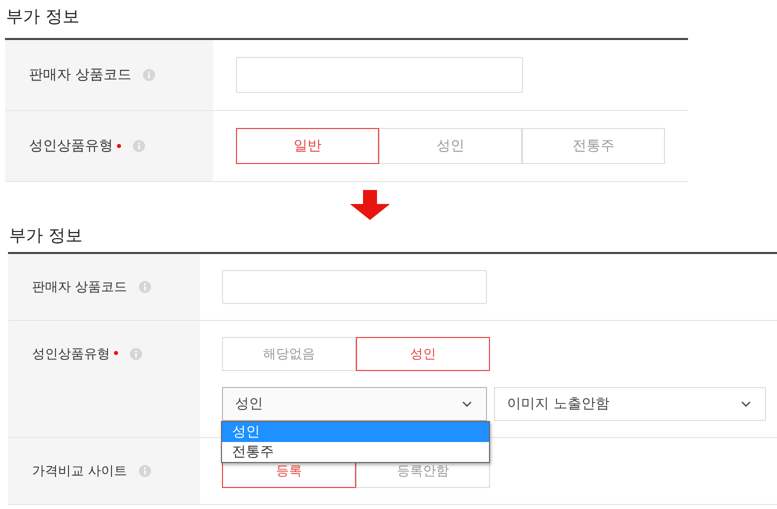 This screenshot has width=777, height=509. Describe the element at coordinates (289, 354) in the screenshot. I see `toggle-button: 해당없음` at that location.